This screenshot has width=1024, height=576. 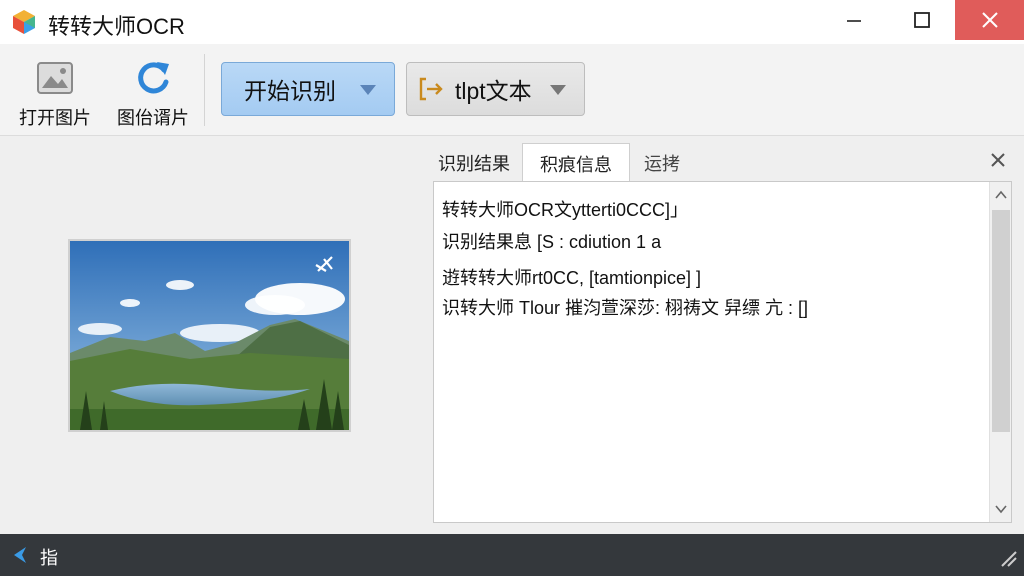 What do you see at coordinates (552, 242) in the screenshot?
I see `result-line: 识别结果息 [S : cdiution 1 a` at bounding box center [552, 242].